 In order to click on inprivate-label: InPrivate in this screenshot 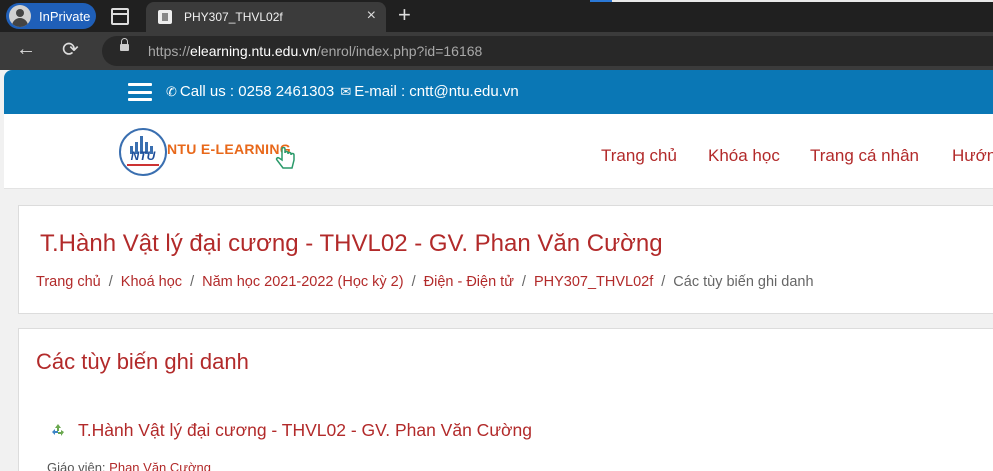, I will do `click(65, 16)`.